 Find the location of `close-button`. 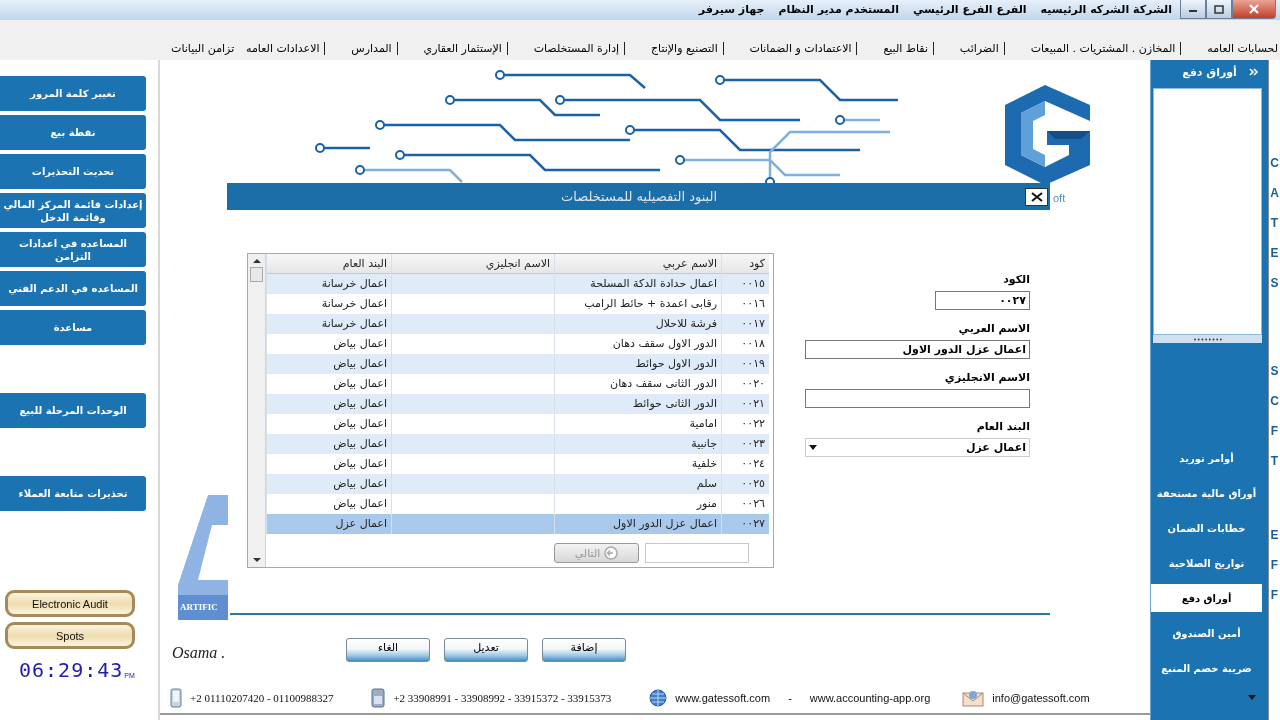

close-button is located at coordinates (1036, 196).